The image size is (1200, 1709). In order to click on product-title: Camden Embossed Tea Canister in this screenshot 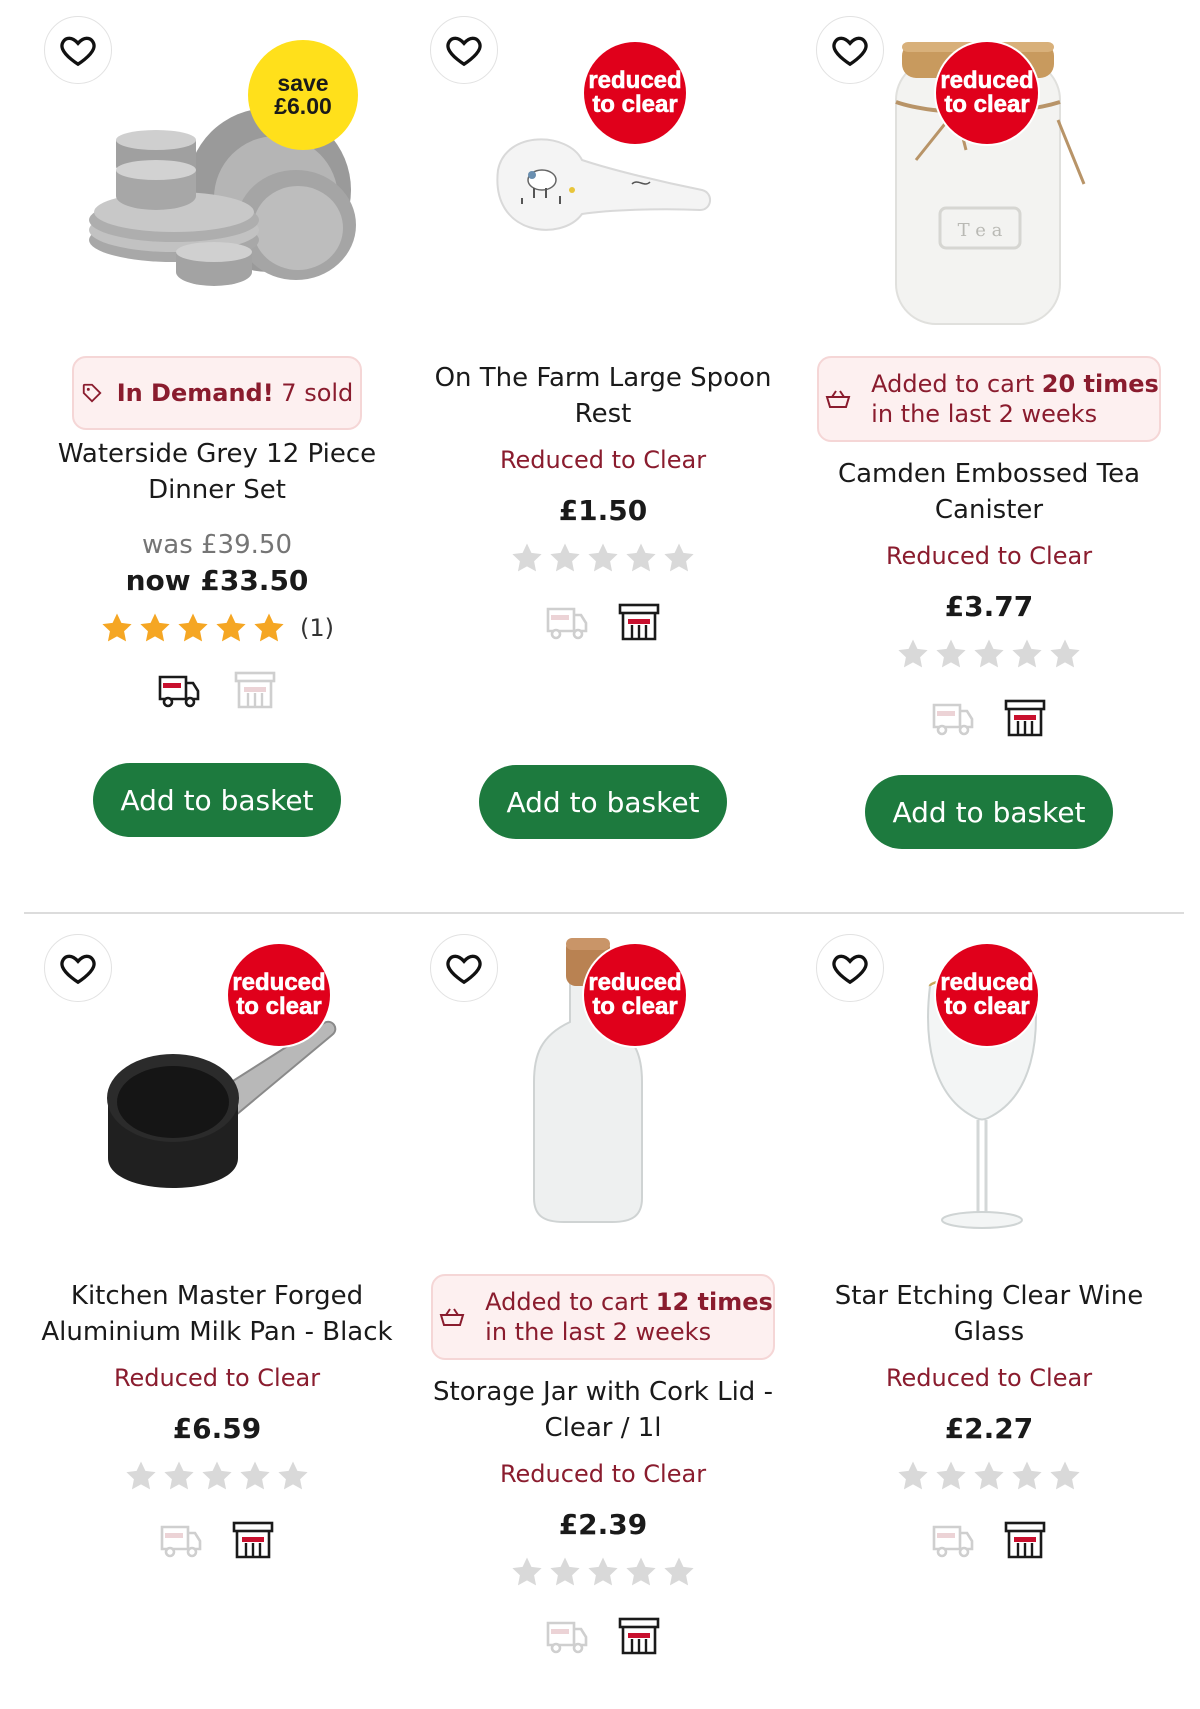, I will do `click(989, 492)`.